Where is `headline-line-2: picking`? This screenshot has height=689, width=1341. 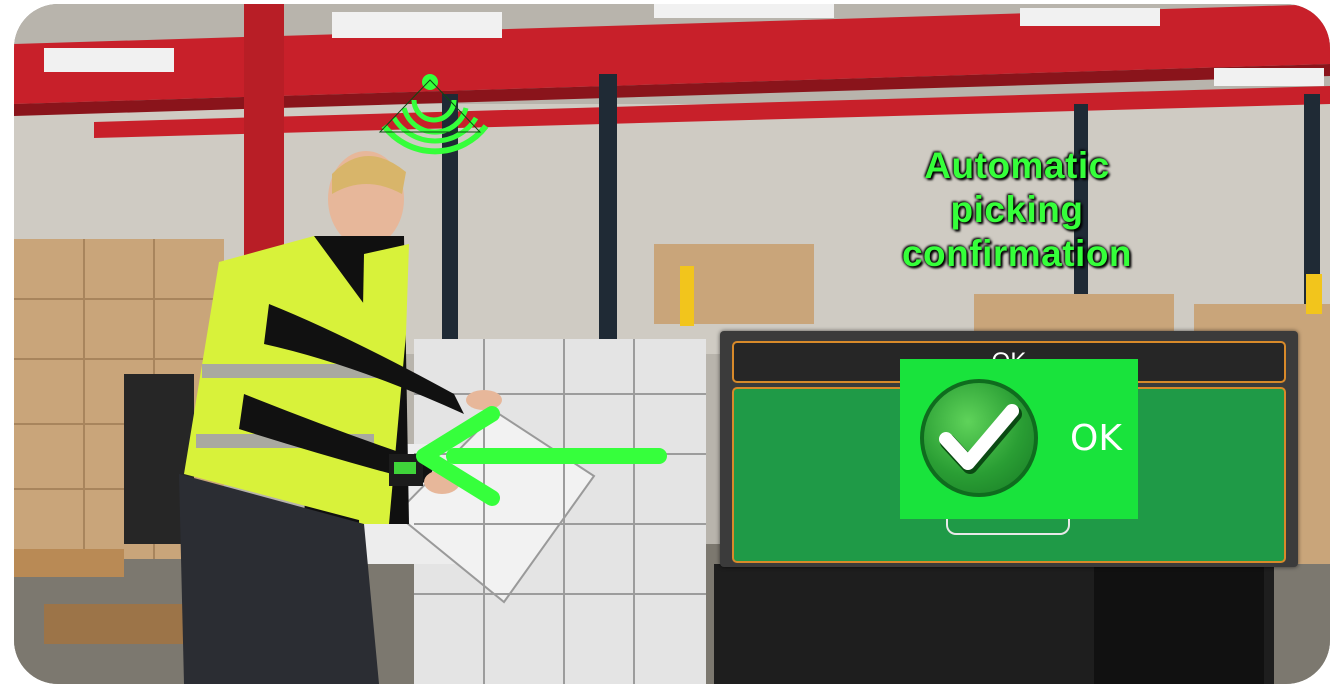 headline-line-2: picking is located at coordinates (1017, 209).